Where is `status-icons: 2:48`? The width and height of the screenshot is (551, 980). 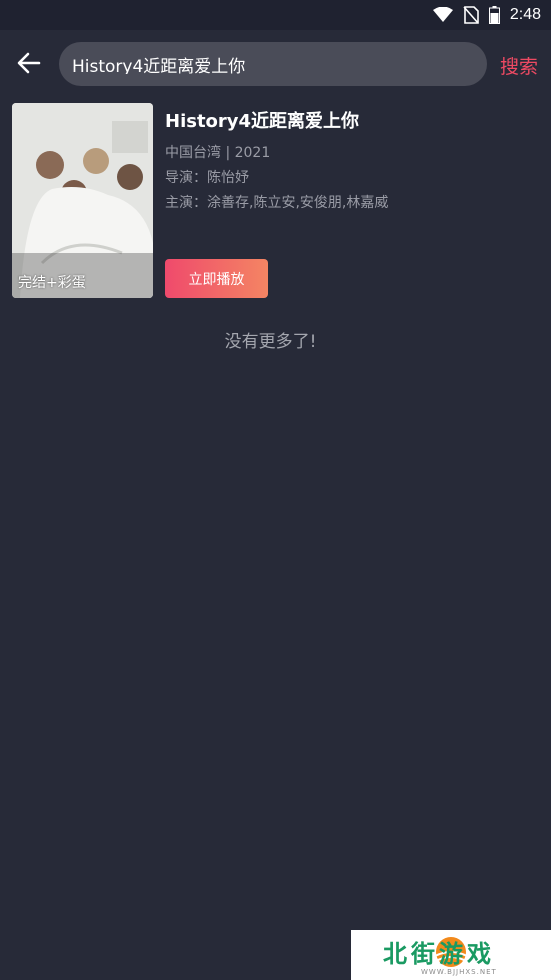
status-icons: 2:48 is located at coordinates (486, 15).